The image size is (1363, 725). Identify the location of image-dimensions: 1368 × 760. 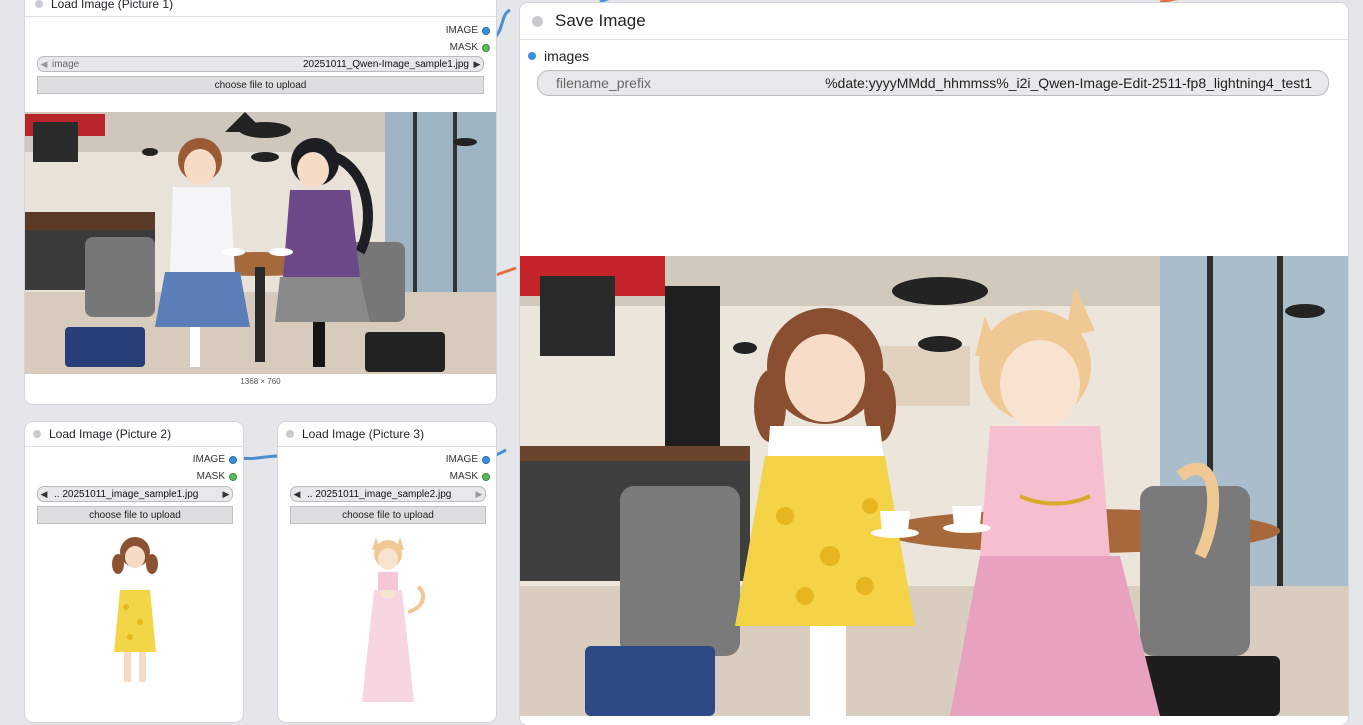
(260, 381).